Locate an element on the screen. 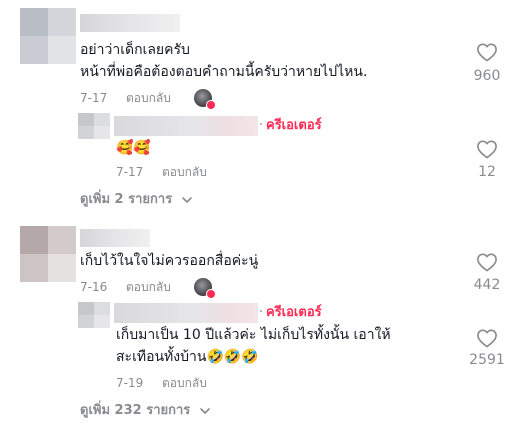 This screenshot has width=528, height=428. view-more-replies: ดูเพิ่ม 232 รายการ is located at coordinates (145, 411).